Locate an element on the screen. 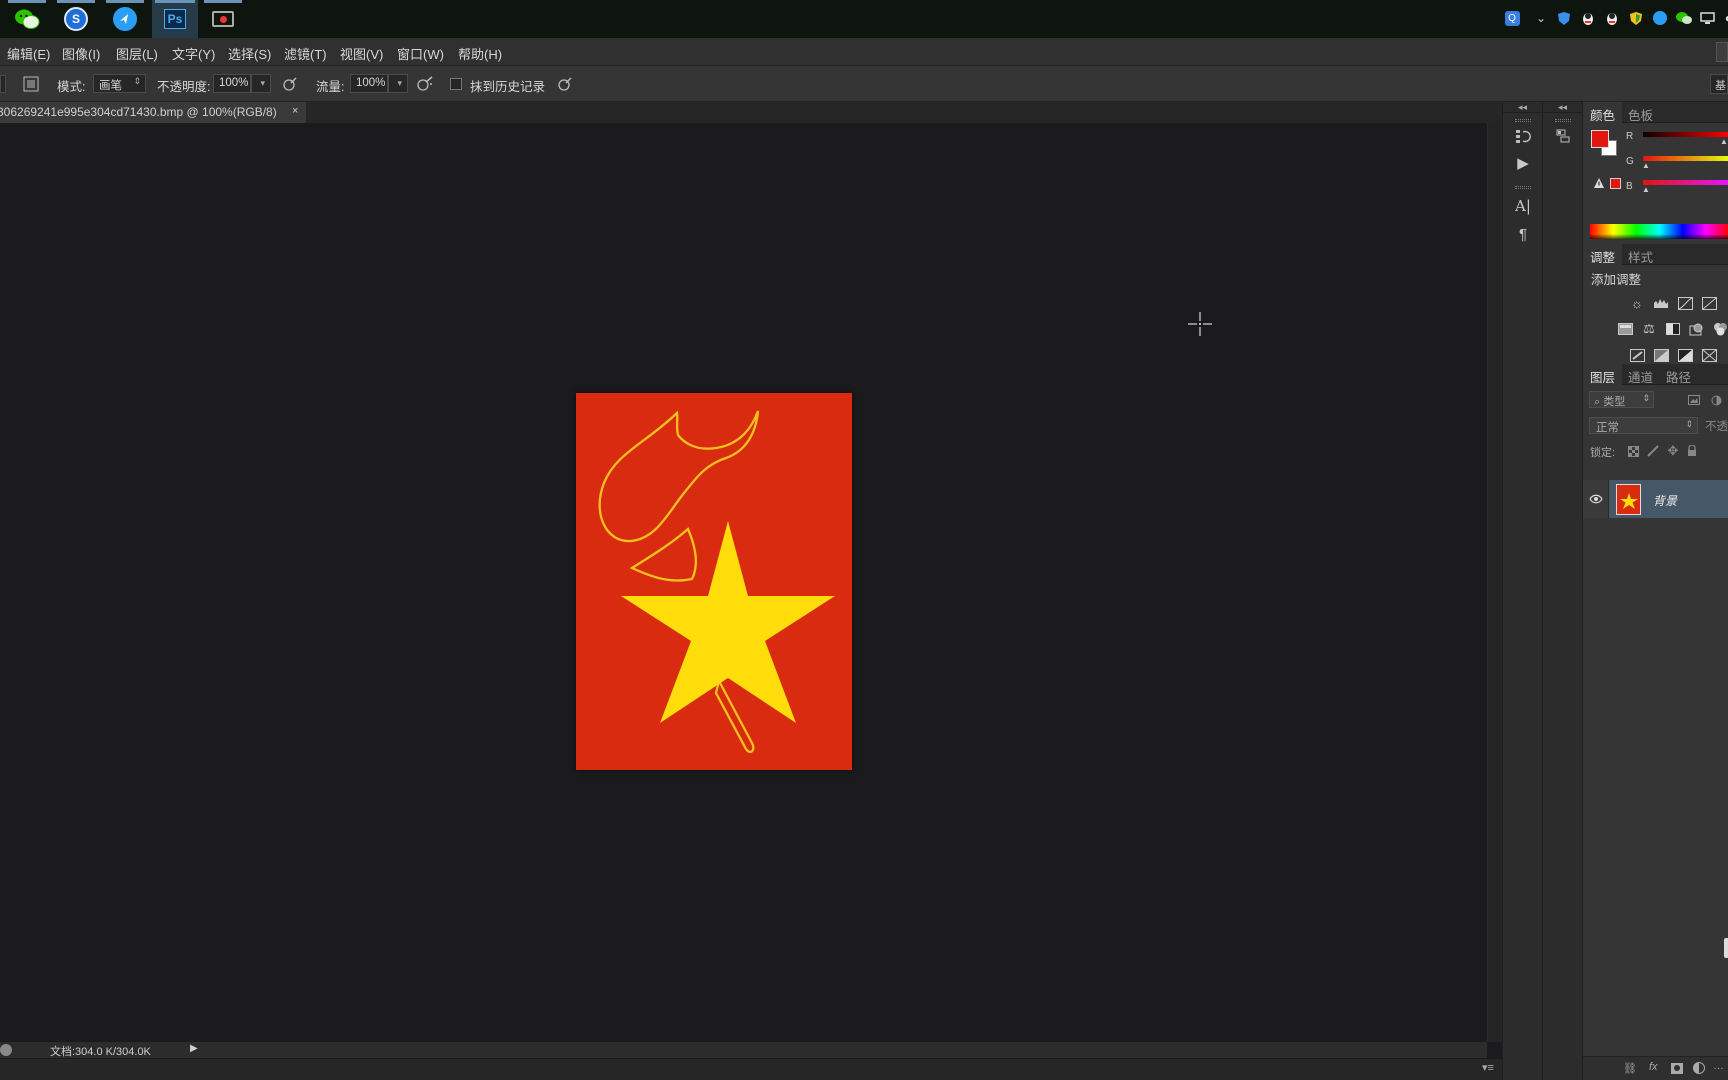 The height and width of the screenshot is (1080, 1728). lock-position-icon: ✥ is located at coordinates (1673, 451).